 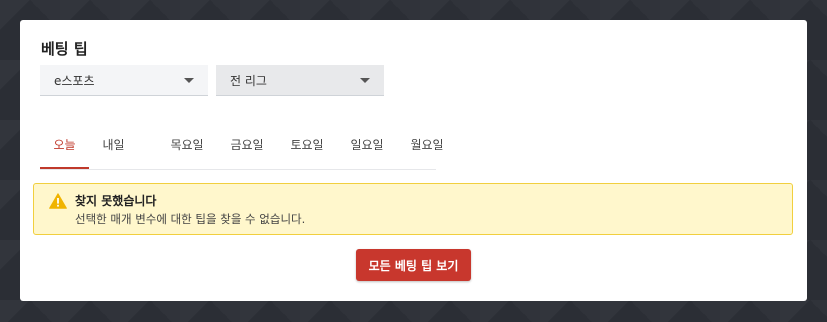 I want to click on sport-select-value: e스포츠, so click(x=74, y=80).